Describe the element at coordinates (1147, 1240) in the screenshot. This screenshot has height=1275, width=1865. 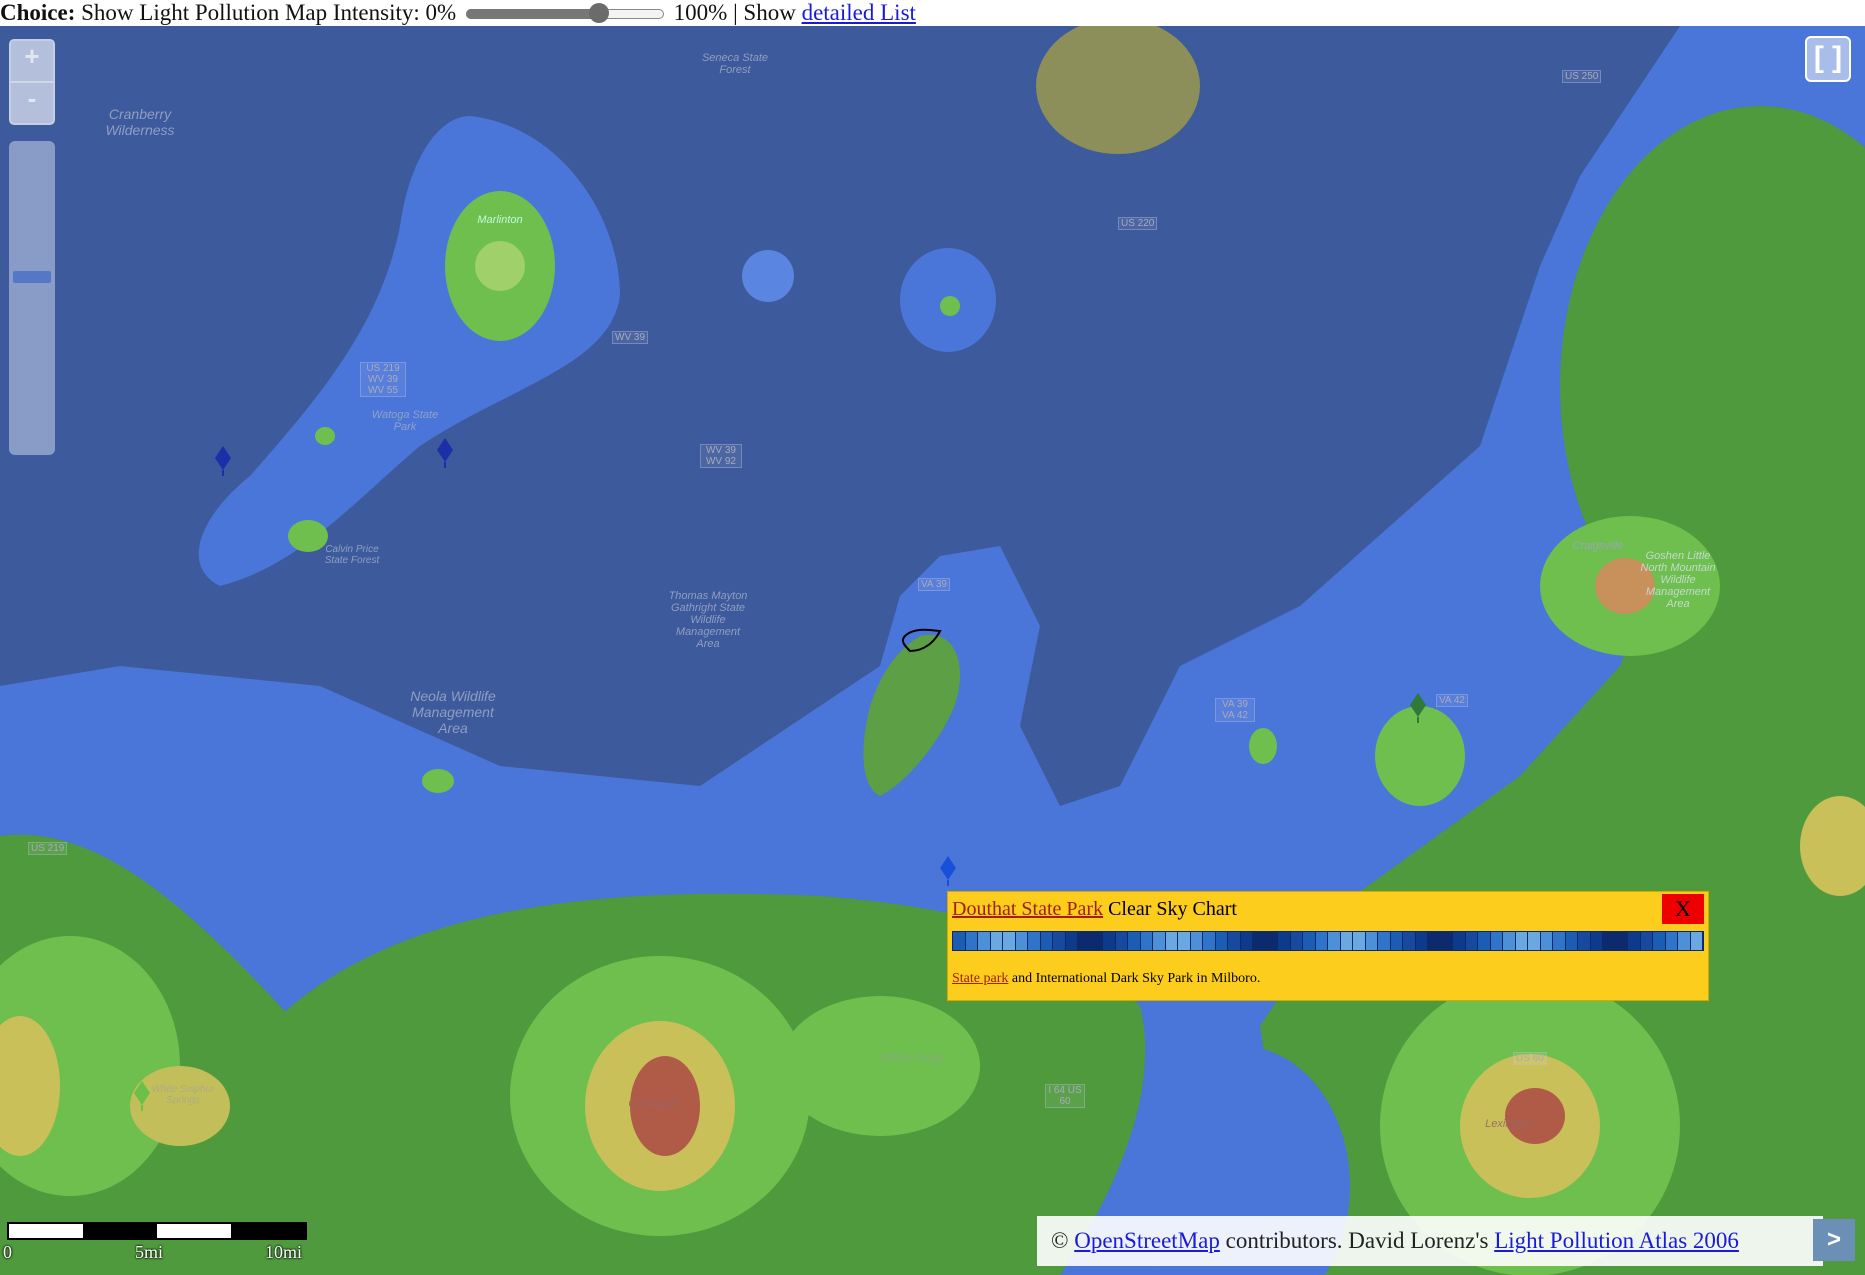
I see `openstreetmap-link: OpenStreetMap` at that location.